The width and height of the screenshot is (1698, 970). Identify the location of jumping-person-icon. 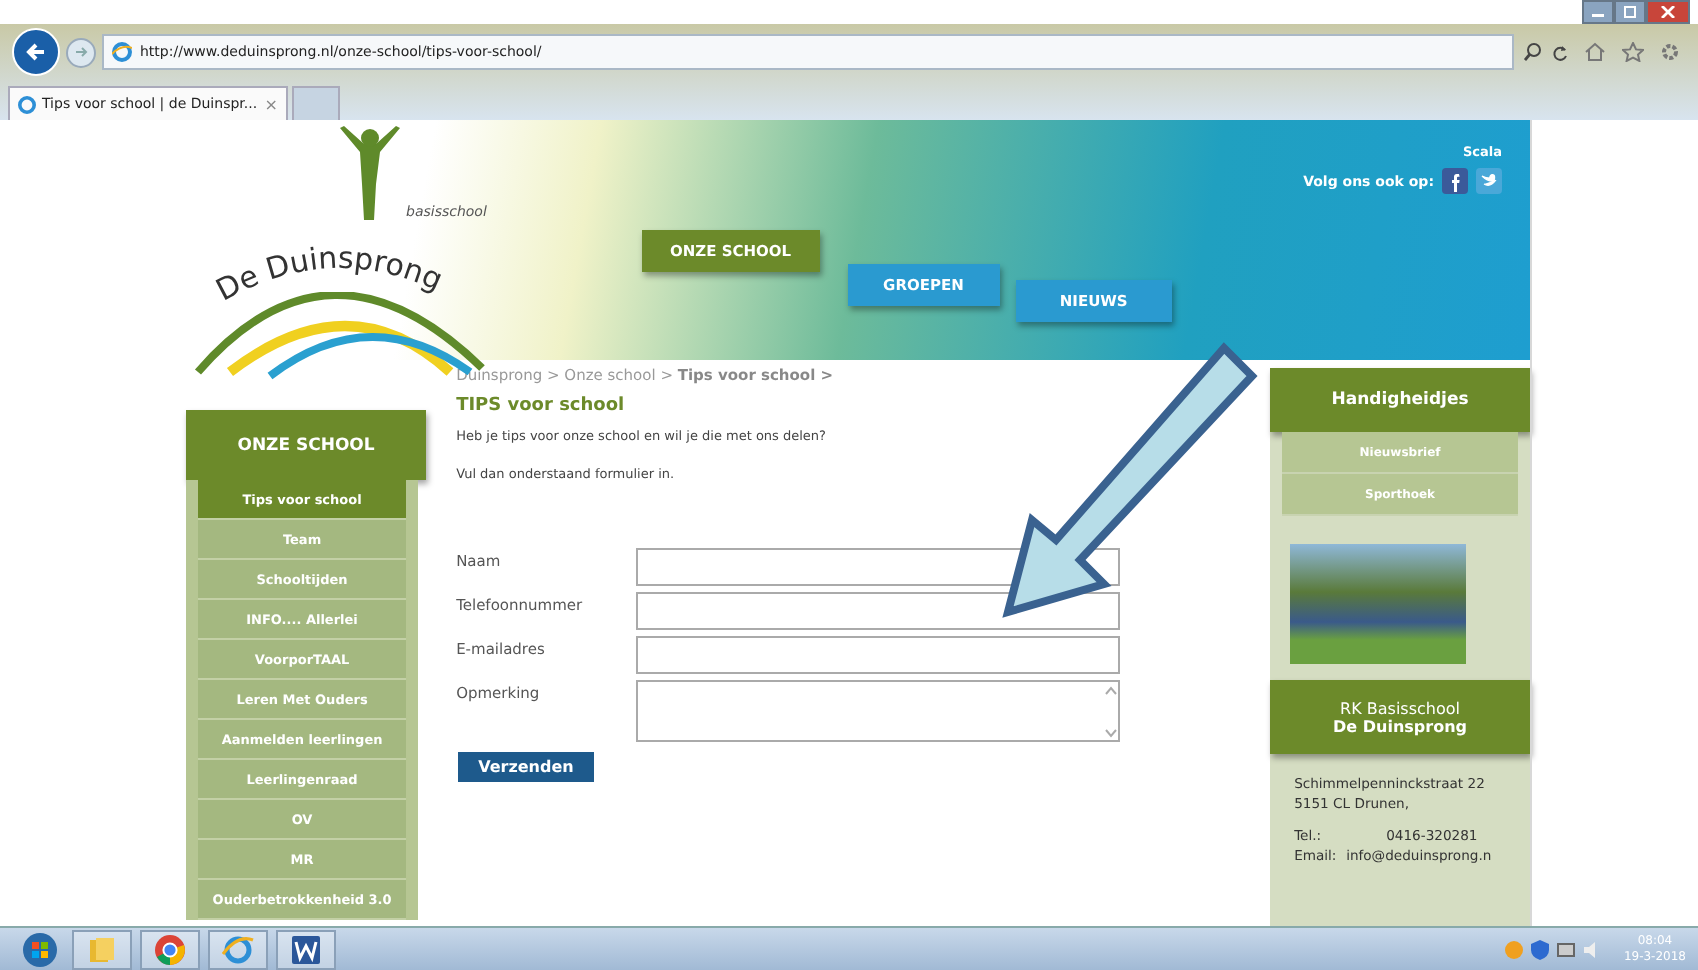
(370, 174).